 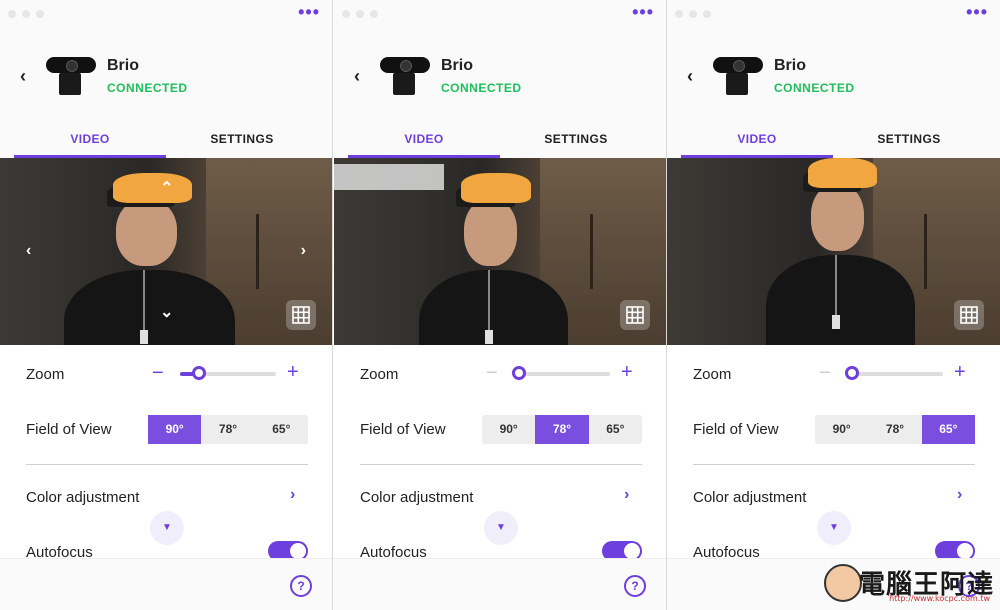 I want to click on watermark-url: http://www.kocpc.com.tw, so click(x=939, y=598).